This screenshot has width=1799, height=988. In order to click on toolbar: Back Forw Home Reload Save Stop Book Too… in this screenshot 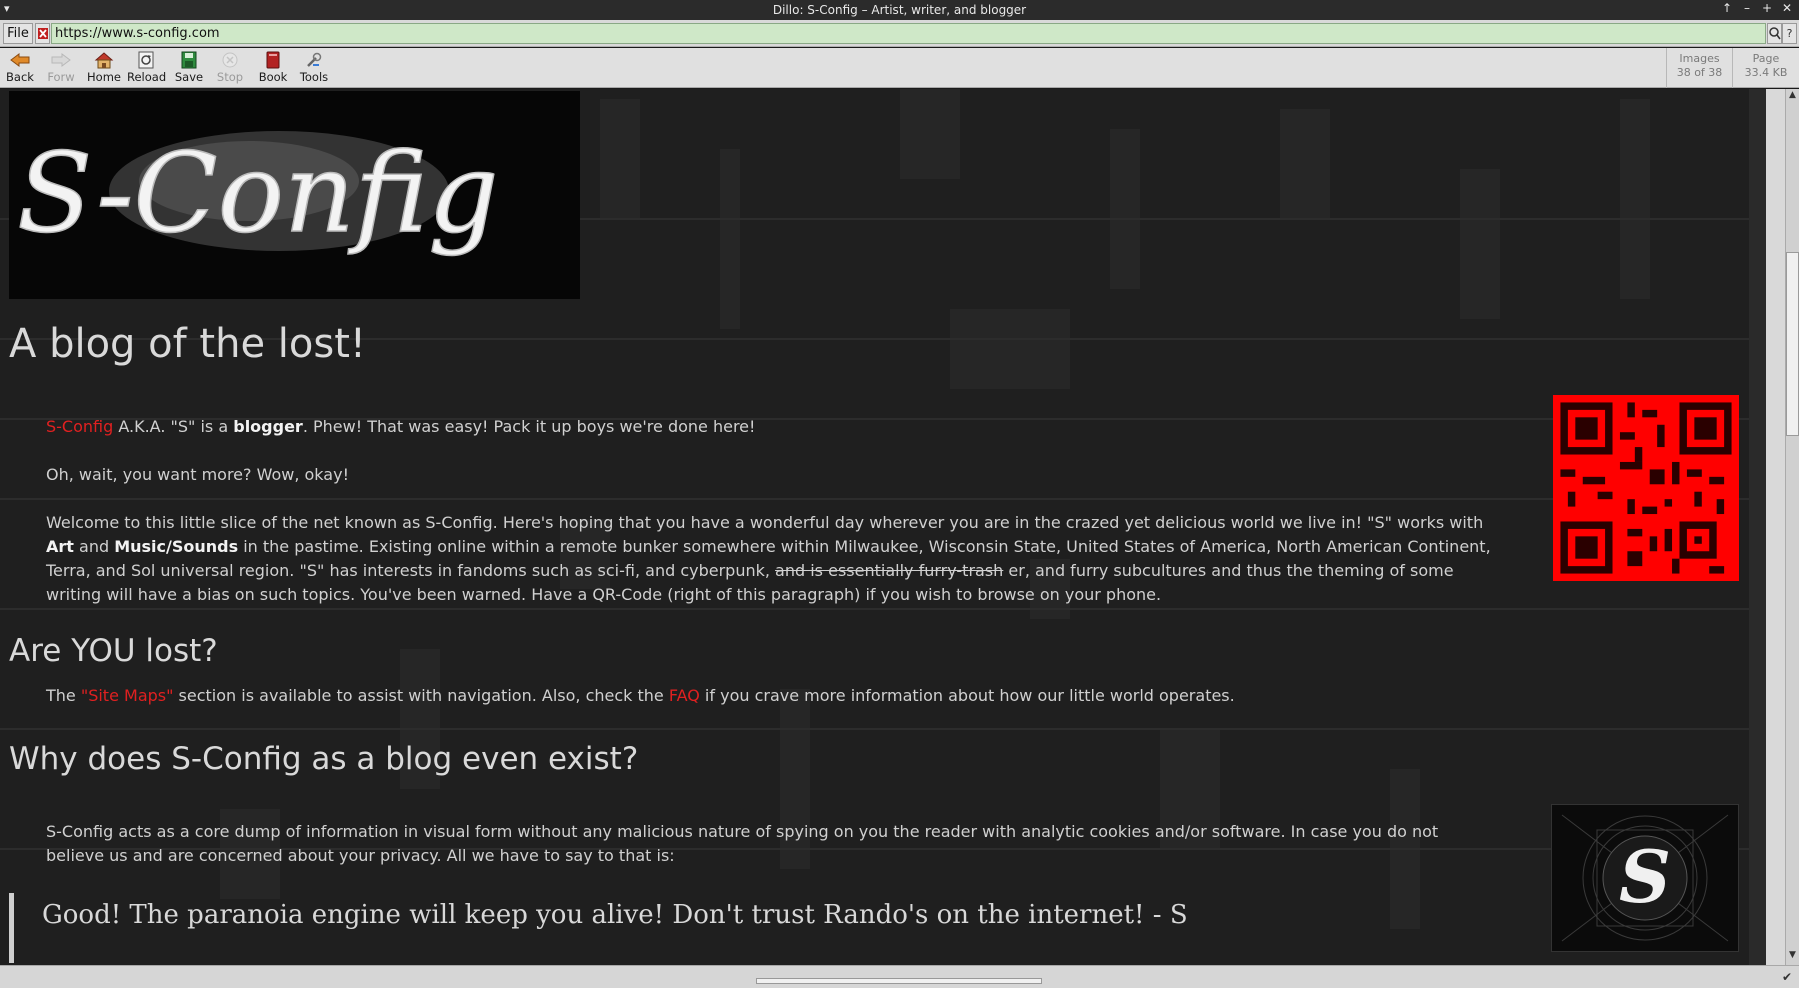, I will do `click(899, 68)`.